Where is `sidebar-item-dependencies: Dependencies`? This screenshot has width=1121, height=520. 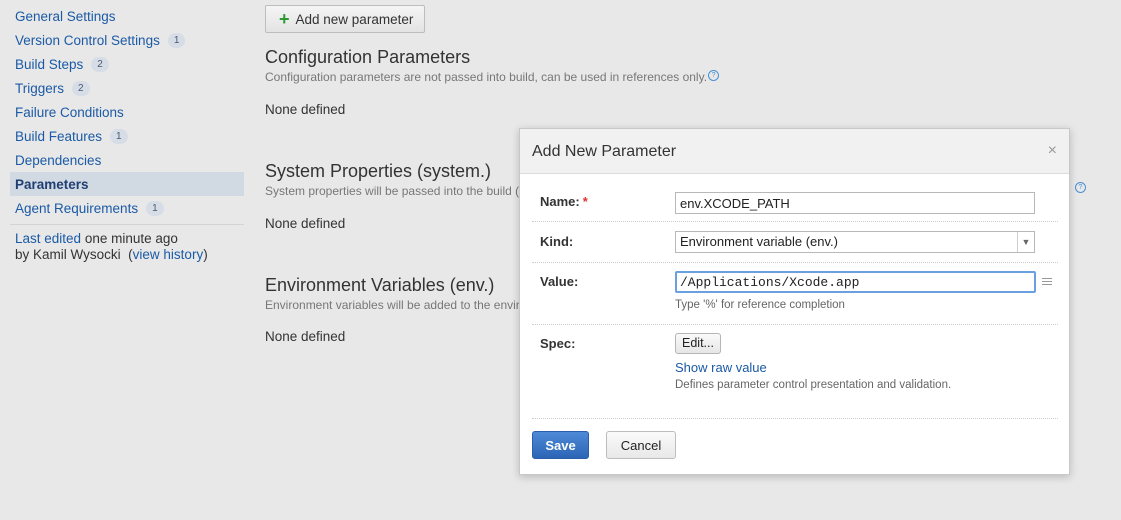 sidebar-item-dependencies: Dependencies is located at coordinates (127, 160).